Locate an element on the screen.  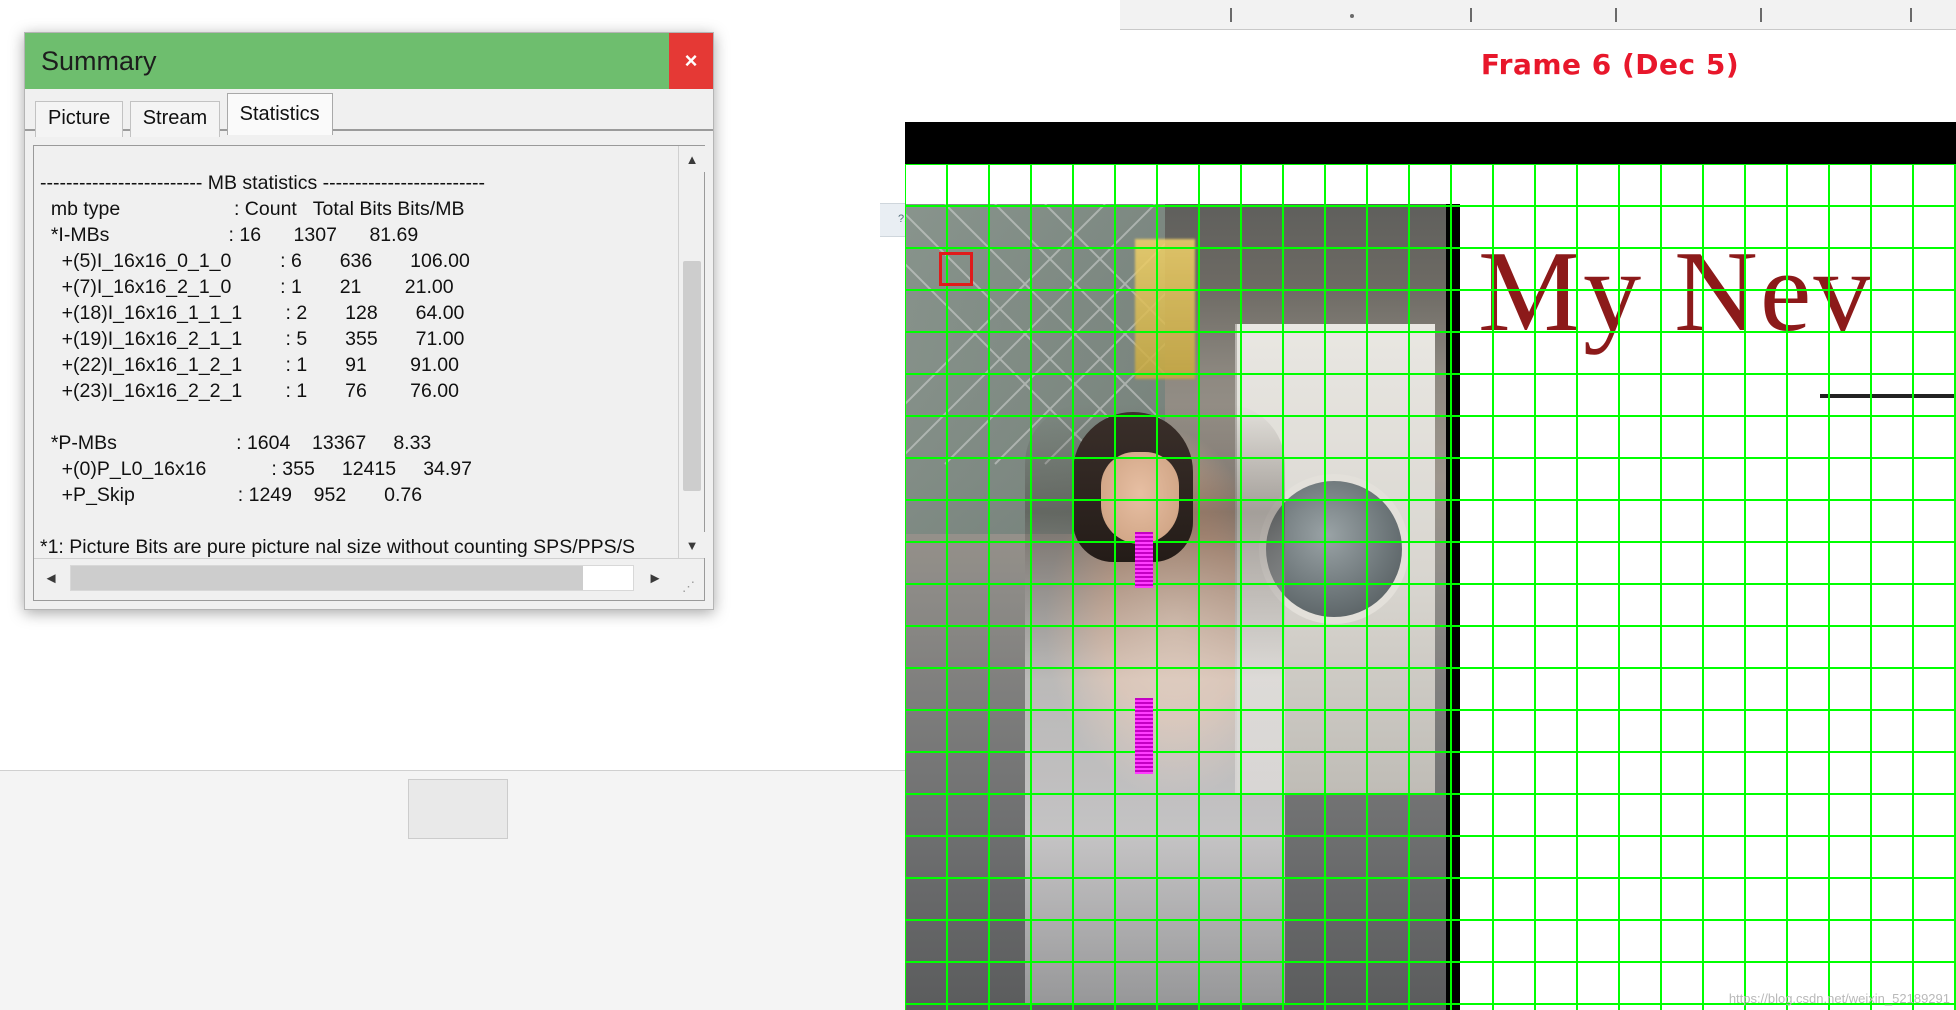
page-divider is located at coordinates (1888, 396).